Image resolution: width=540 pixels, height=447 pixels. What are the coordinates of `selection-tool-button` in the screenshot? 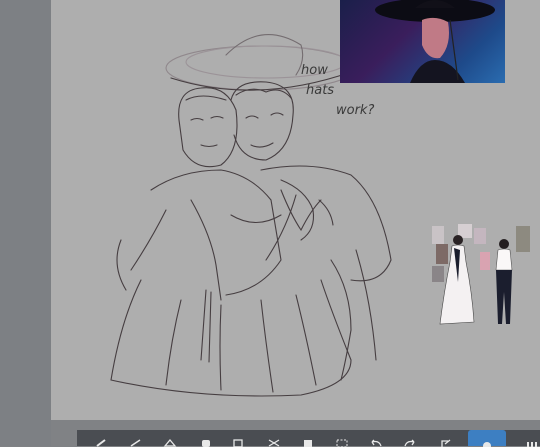 It's located at (342, 438).